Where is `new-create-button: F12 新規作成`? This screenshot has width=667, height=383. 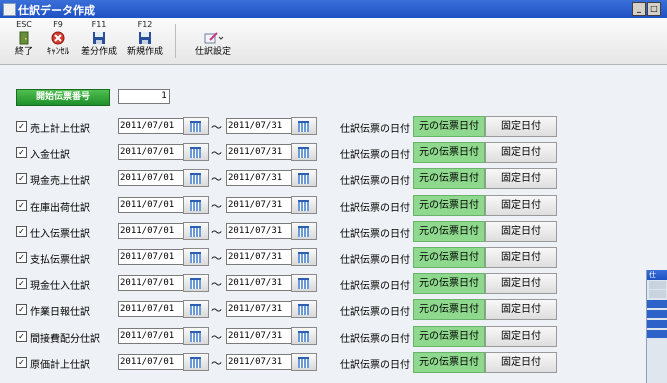
new-create-button: F12 新規作成 is located at coordinates (145, 41).